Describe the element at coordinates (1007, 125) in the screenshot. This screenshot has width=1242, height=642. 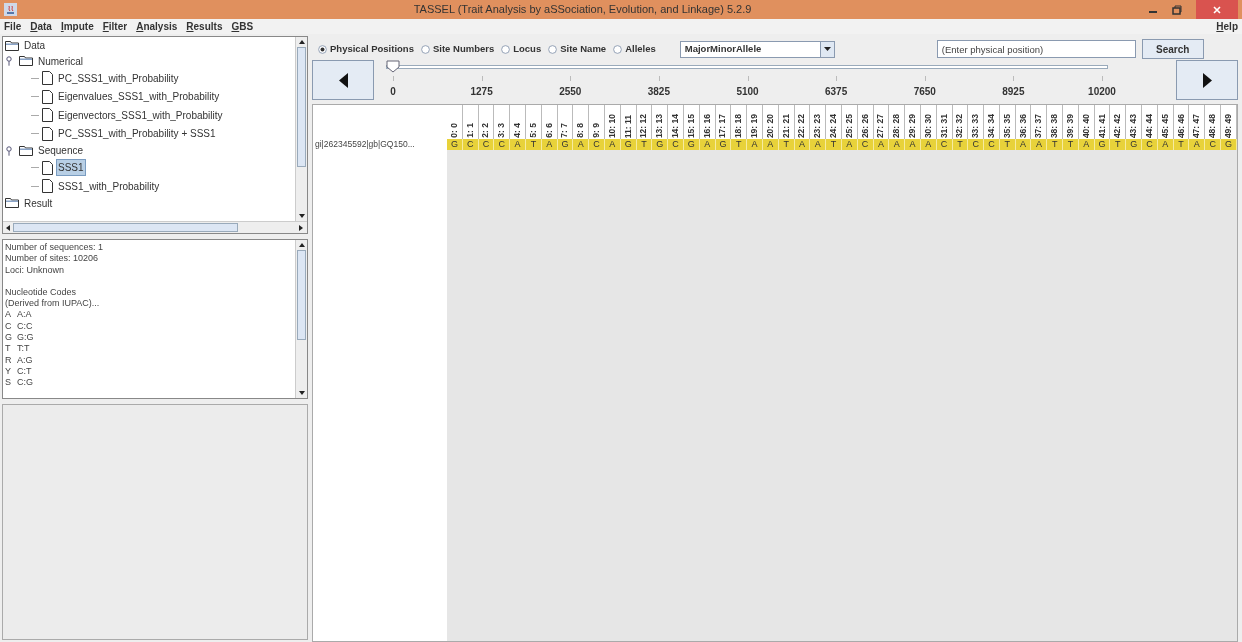
I see `site-label: 35` at that location.